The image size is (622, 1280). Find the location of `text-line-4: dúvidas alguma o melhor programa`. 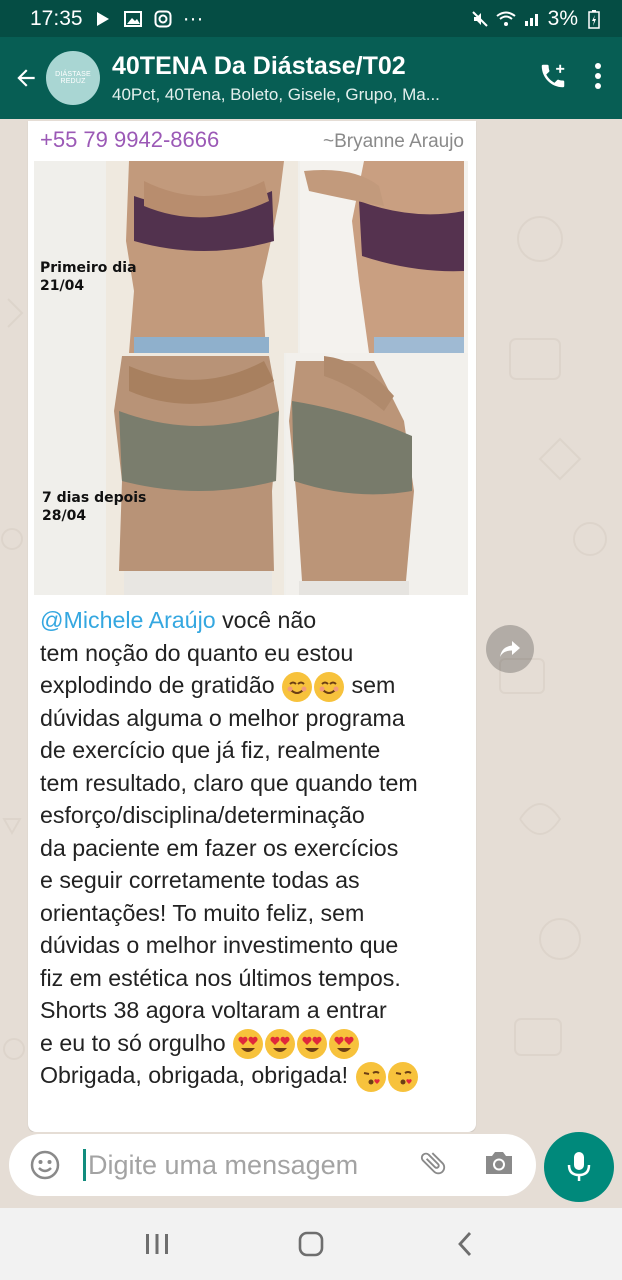

text-line-4: dúvidas alguma o melhor programa is located at coordinates (222, 717).